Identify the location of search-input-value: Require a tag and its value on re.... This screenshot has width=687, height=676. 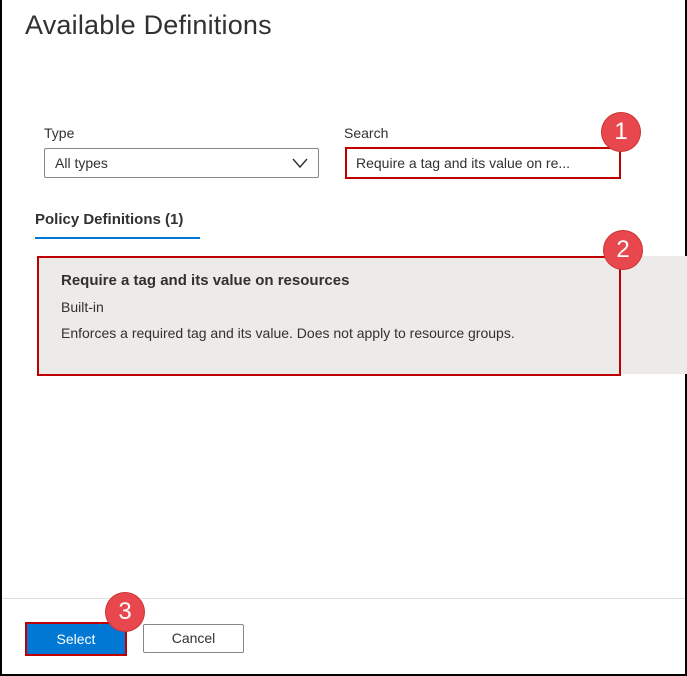
(463, 163).